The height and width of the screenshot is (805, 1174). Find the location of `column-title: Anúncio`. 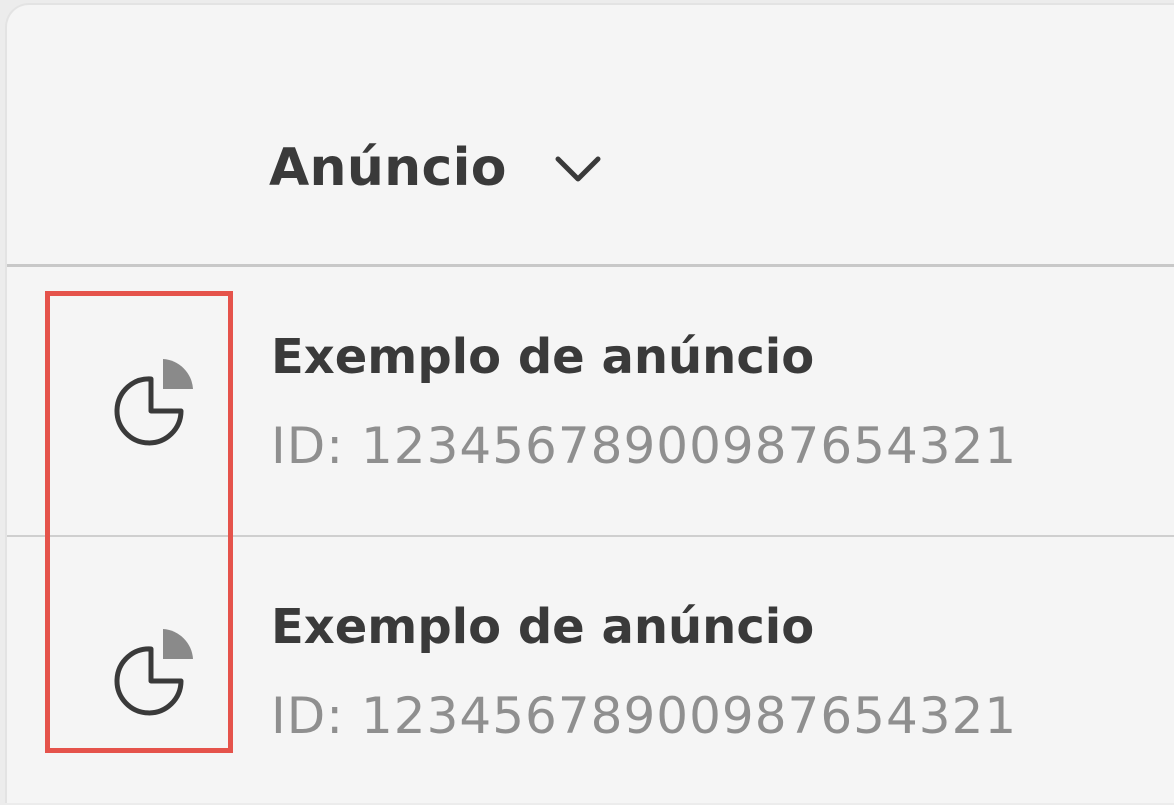

column-title: Anúncio is located at coordinates (388, 168).